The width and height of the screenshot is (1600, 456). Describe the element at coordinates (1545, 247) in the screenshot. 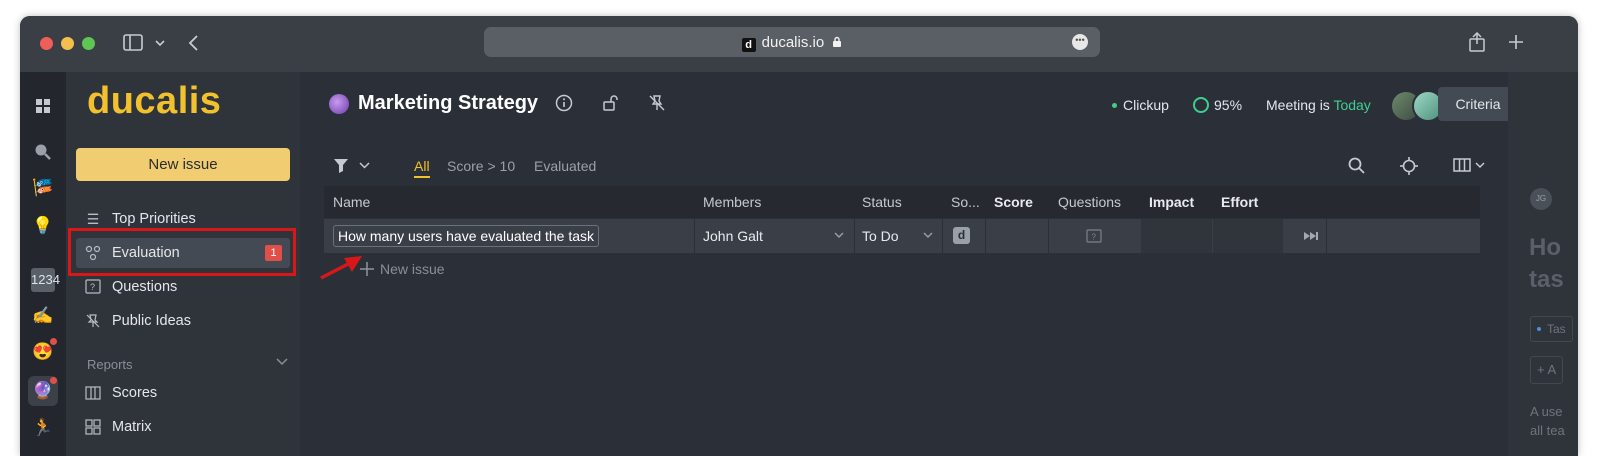

I see `issue-title-line: Ho` at that location.